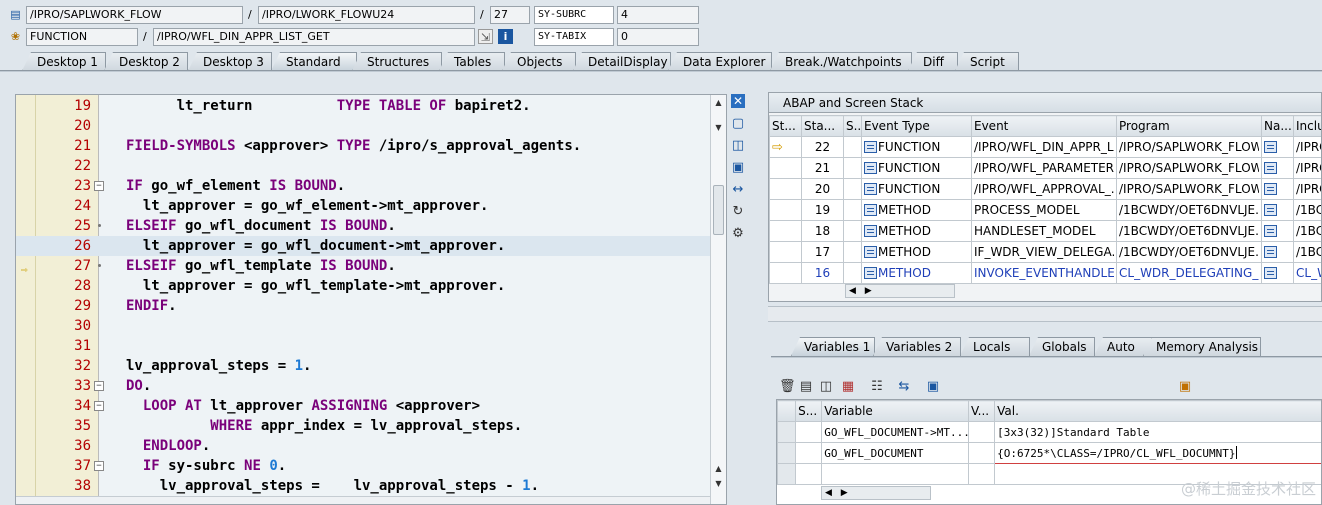 The image size is (1322, 505). I want to click on code-line: 31, so click(363, 346).